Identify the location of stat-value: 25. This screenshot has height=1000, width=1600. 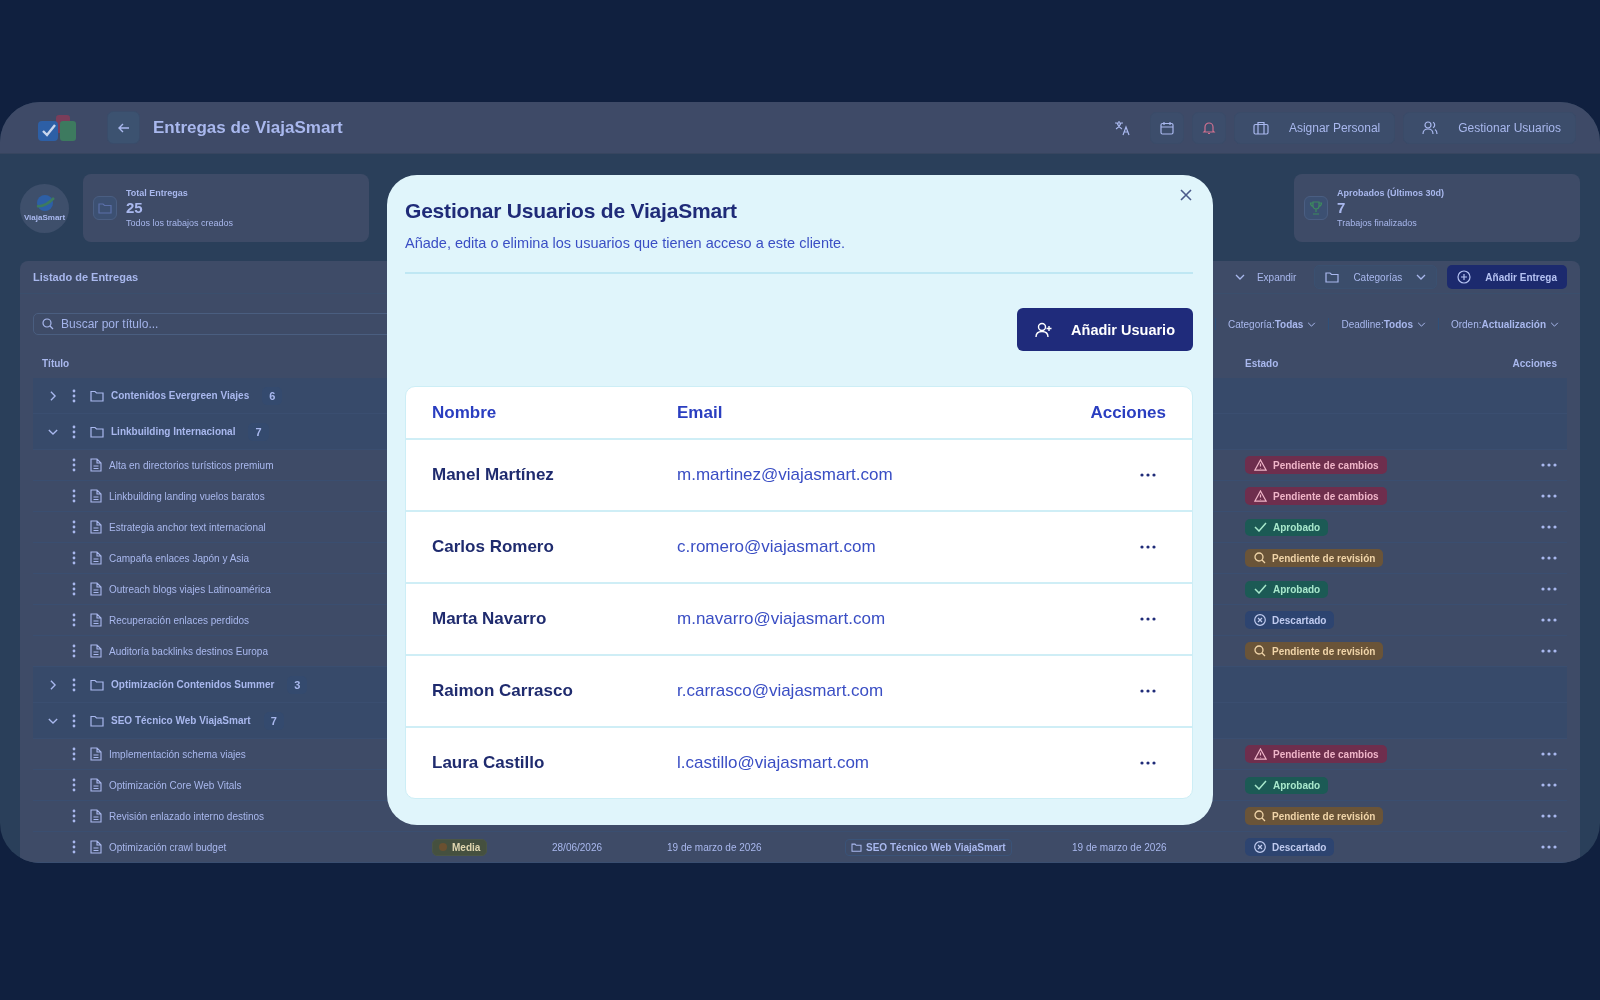
(135, 208).